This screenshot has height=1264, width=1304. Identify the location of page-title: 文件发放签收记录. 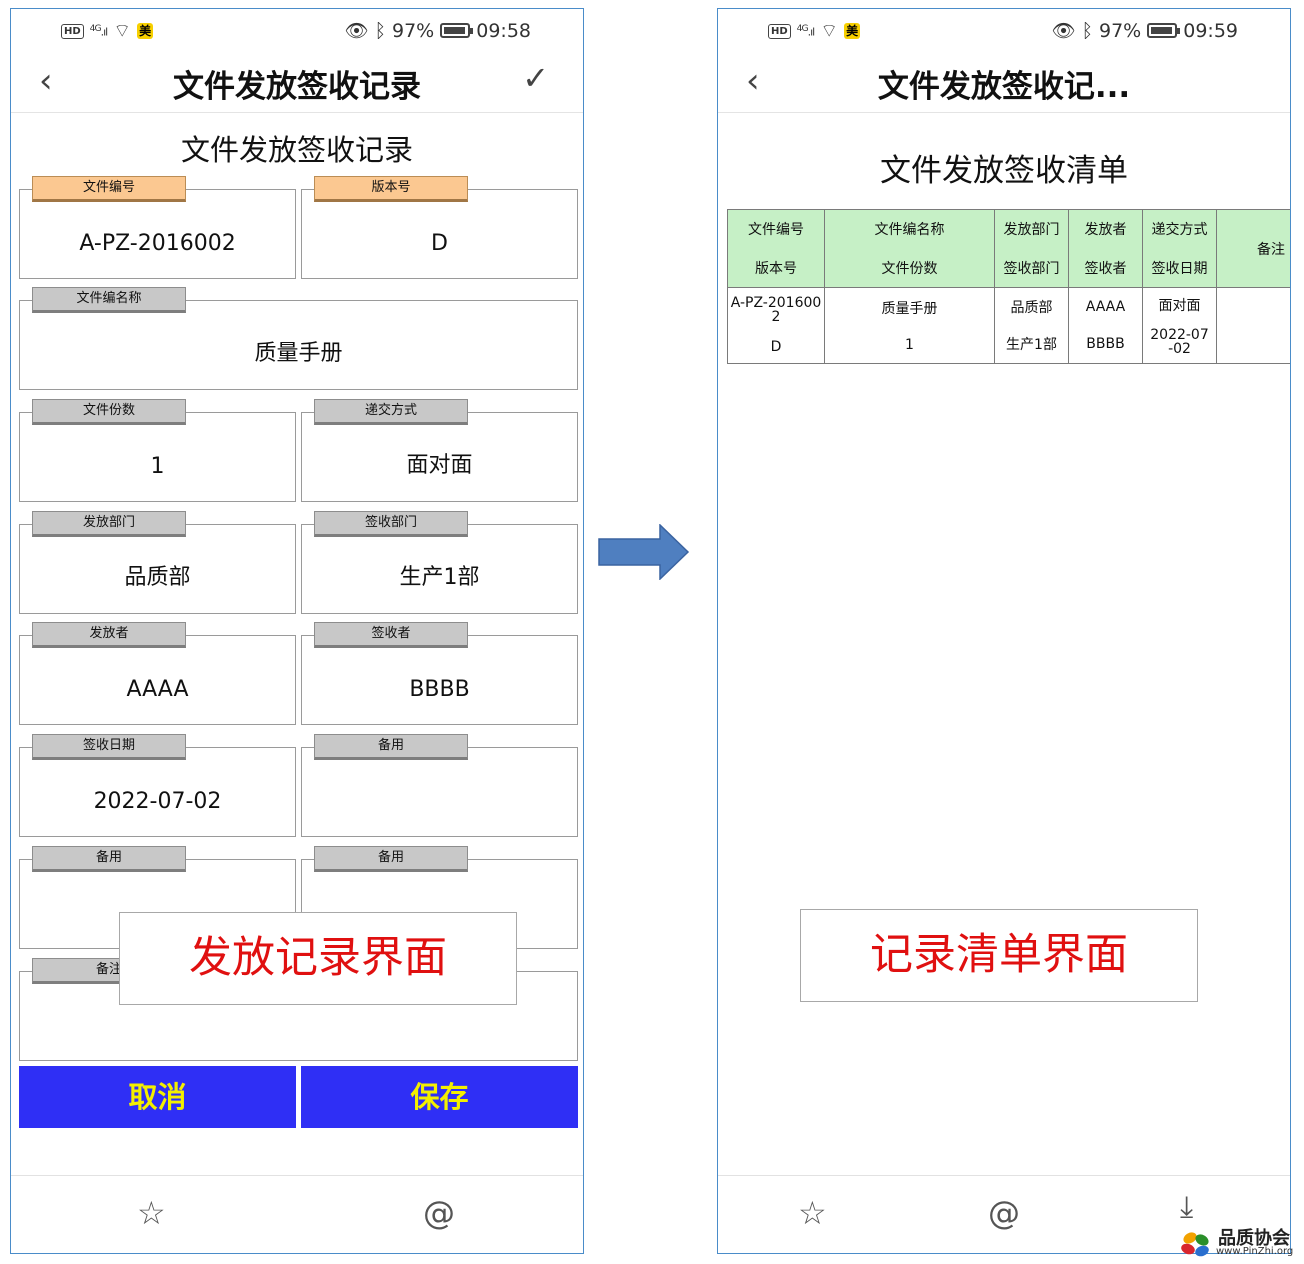
(297, 87).